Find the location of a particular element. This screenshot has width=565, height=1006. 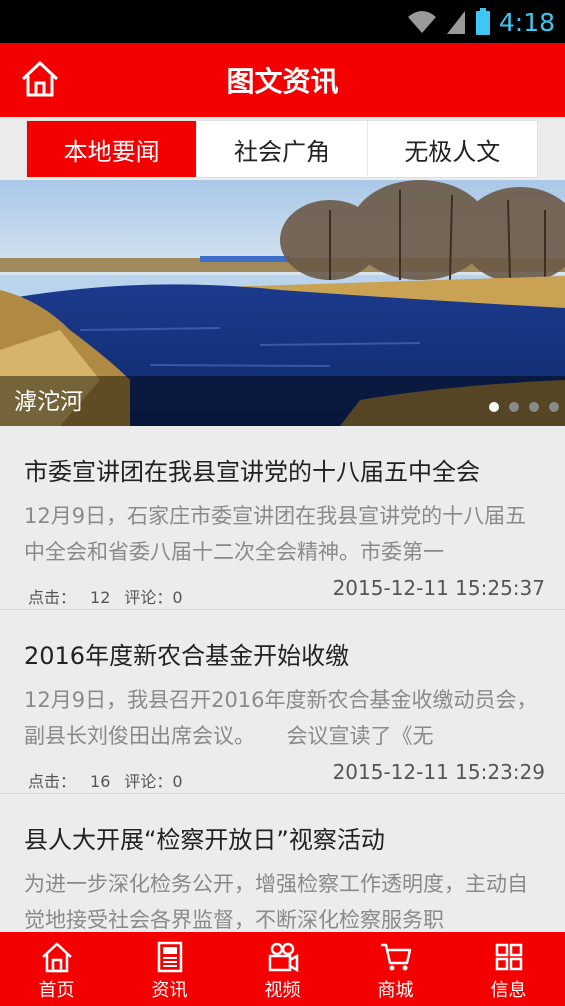

app-header: 图文资讯 is located at coordinates (282, 80).